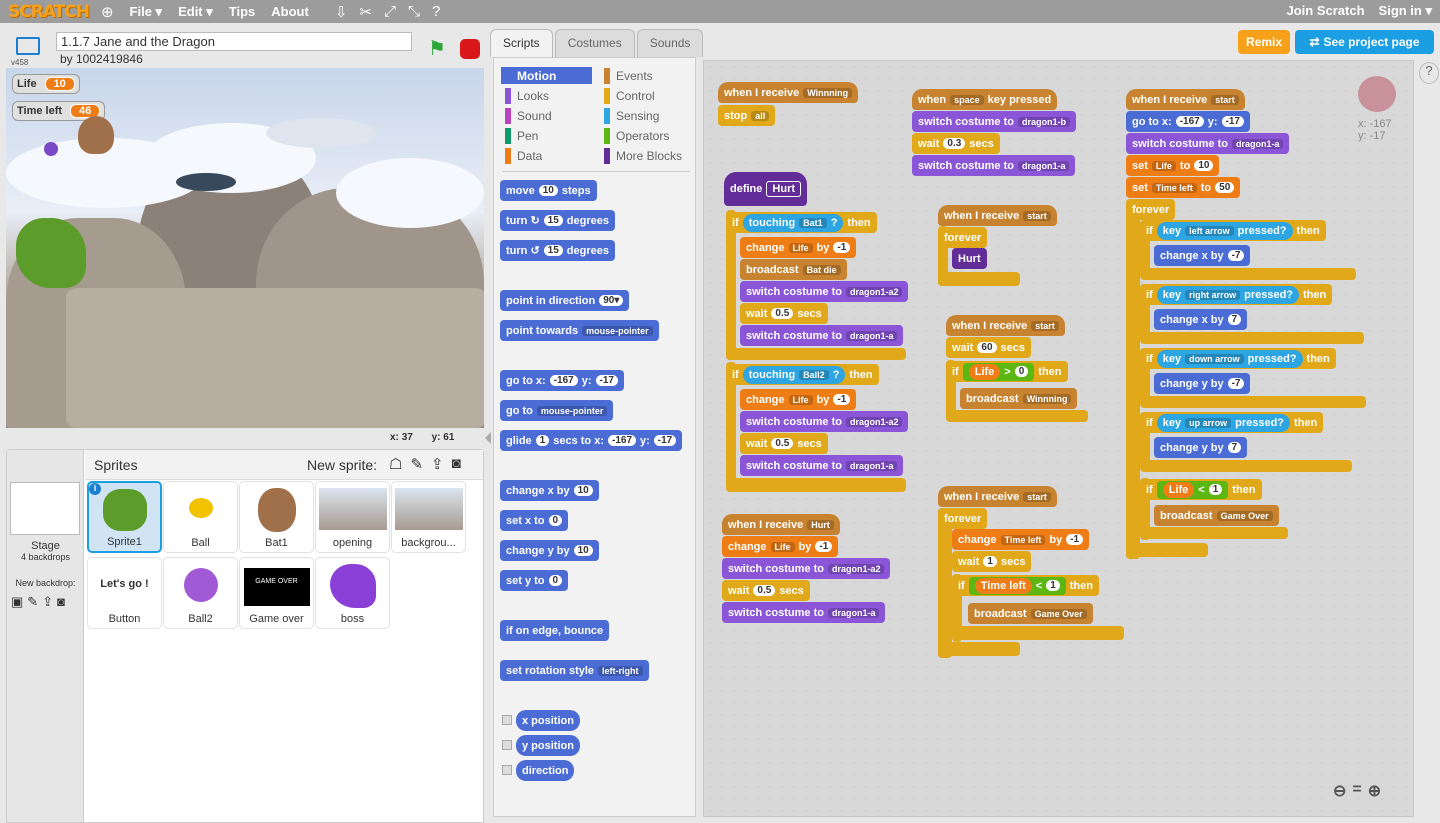 Image resolution: width=1440 pixels, height=823 pixels. What do you see at coordinates (766, 189) in the screenshot?
I see `define-hurt-block: define Hurt` at bounding box center [766, 189].